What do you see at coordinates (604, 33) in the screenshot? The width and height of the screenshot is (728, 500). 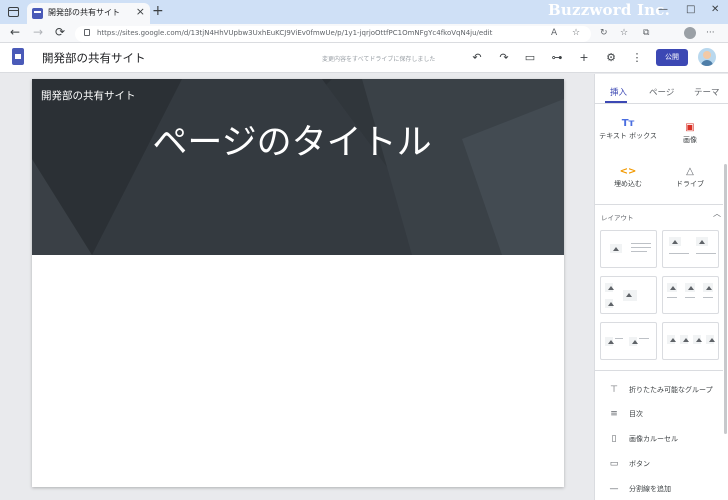 I see `refresh-ext-icon: ↻` at bounding box center [604, 33].